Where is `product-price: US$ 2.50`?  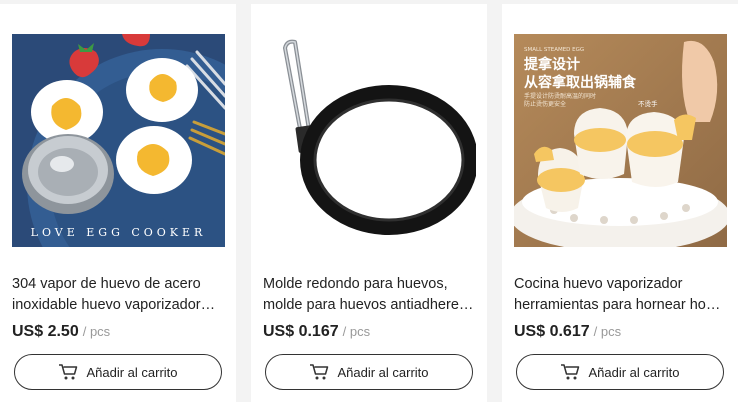 product-price: US$ 2.50 is located at coordinates (45, 331).